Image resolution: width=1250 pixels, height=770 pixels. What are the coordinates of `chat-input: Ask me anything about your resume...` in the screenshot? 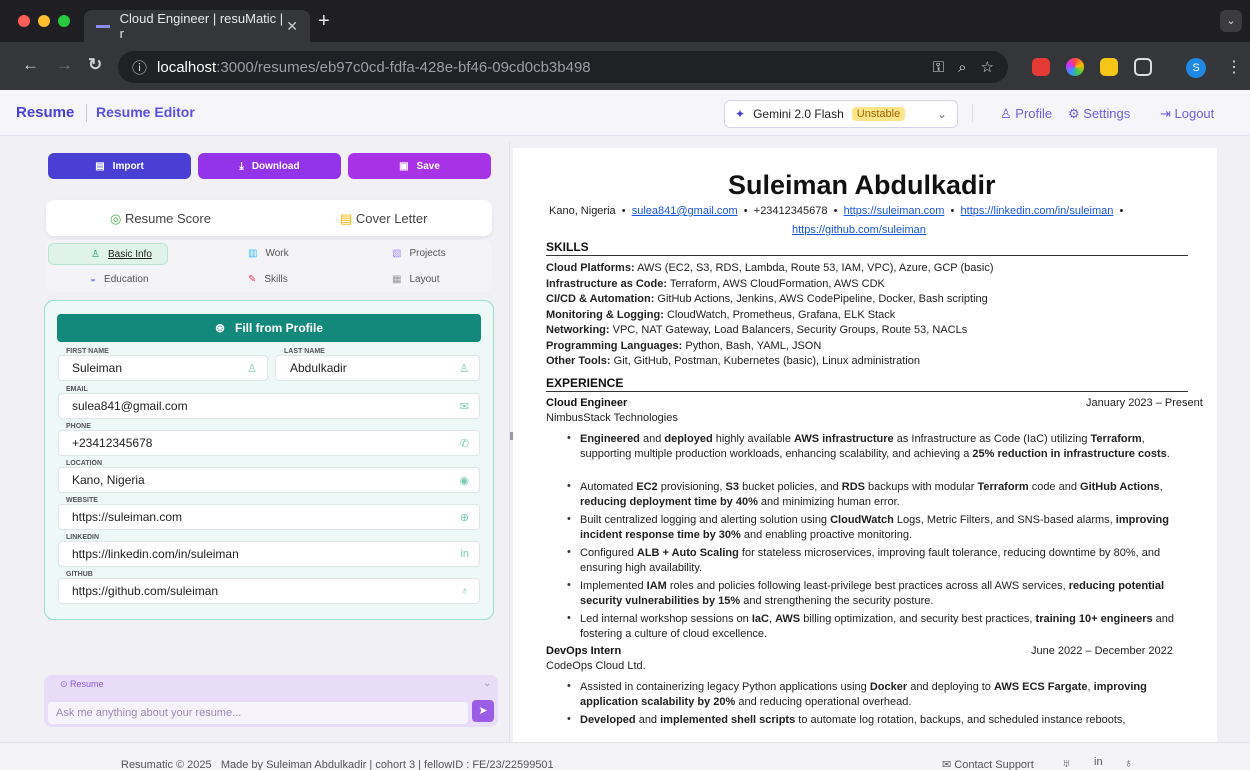 It's located at (258, 713).